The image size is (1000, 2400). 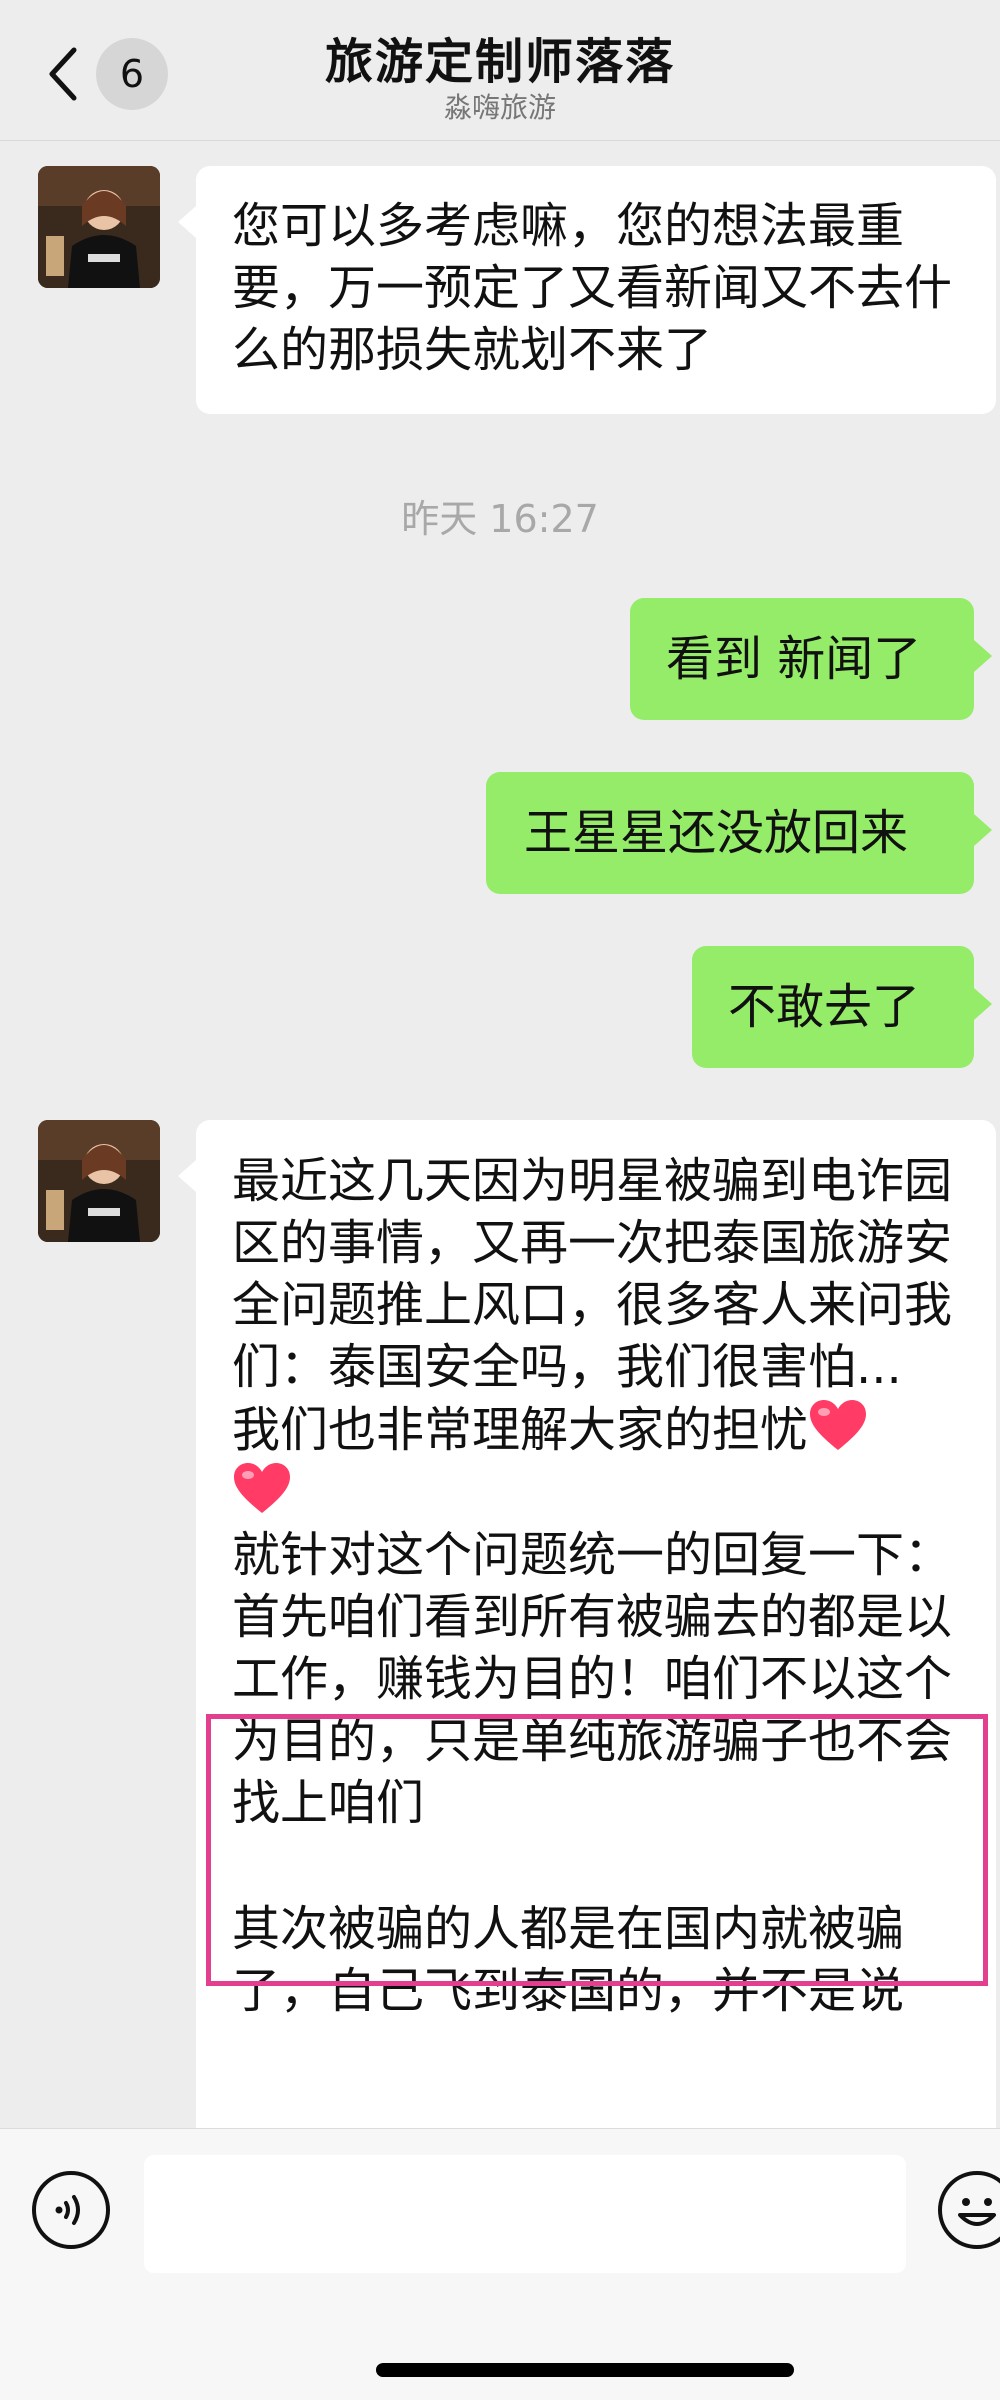 I want to click on message-paragraph-with-emoji: 我们也非常理解大家的担忧, so click(x=601, y=1461).